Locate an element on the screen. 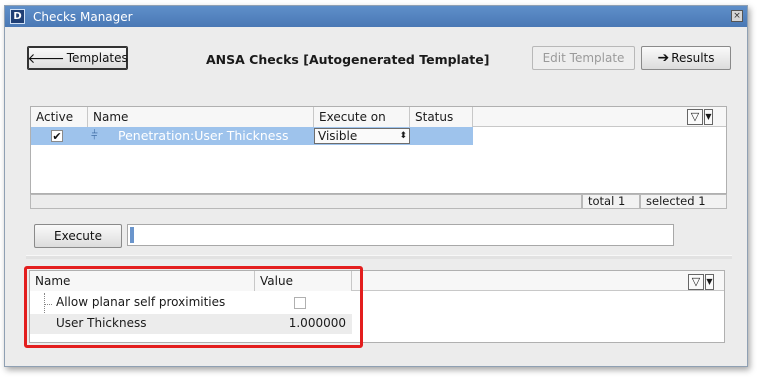 This screenshot has width=757, height=377. execute-button: Execute is located at coordinates (78, 236).